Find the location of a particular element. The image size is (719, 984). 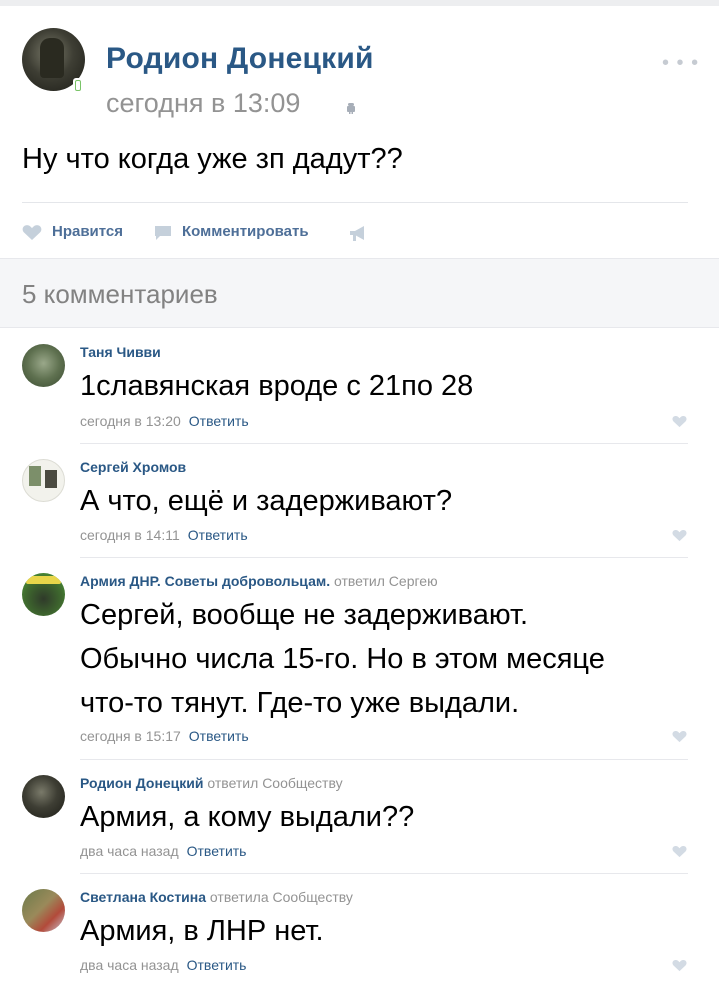

comment-meta: сегодня в 15:17 Ответить is located at coordinates (164, 736).